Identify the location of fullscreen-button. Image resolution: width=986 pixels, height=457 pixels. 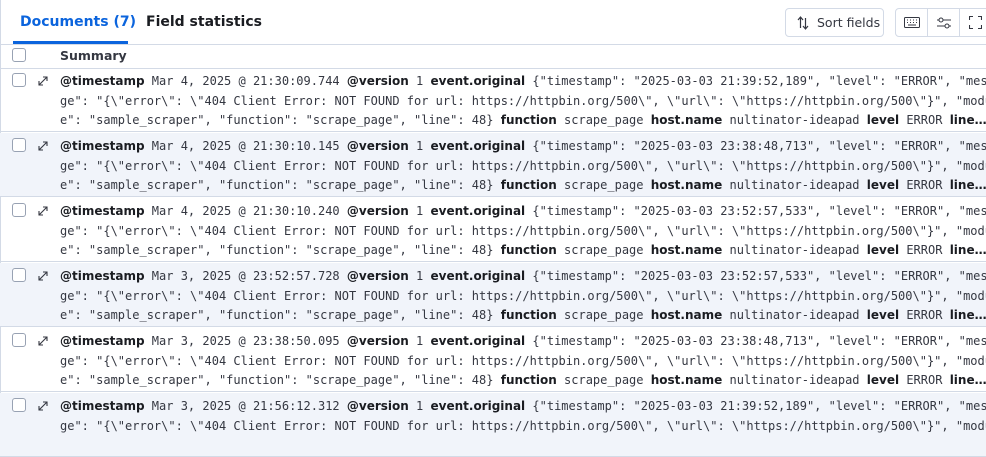
(973, 22).